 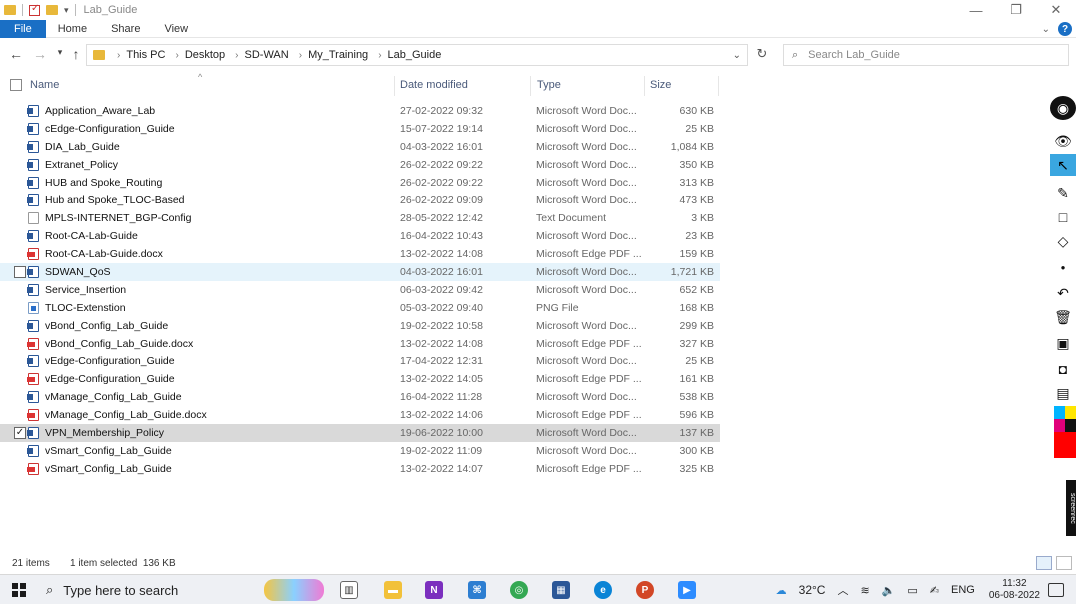 I want to click on lightbulb-icon: ◉, so click(x=1063, y=108).